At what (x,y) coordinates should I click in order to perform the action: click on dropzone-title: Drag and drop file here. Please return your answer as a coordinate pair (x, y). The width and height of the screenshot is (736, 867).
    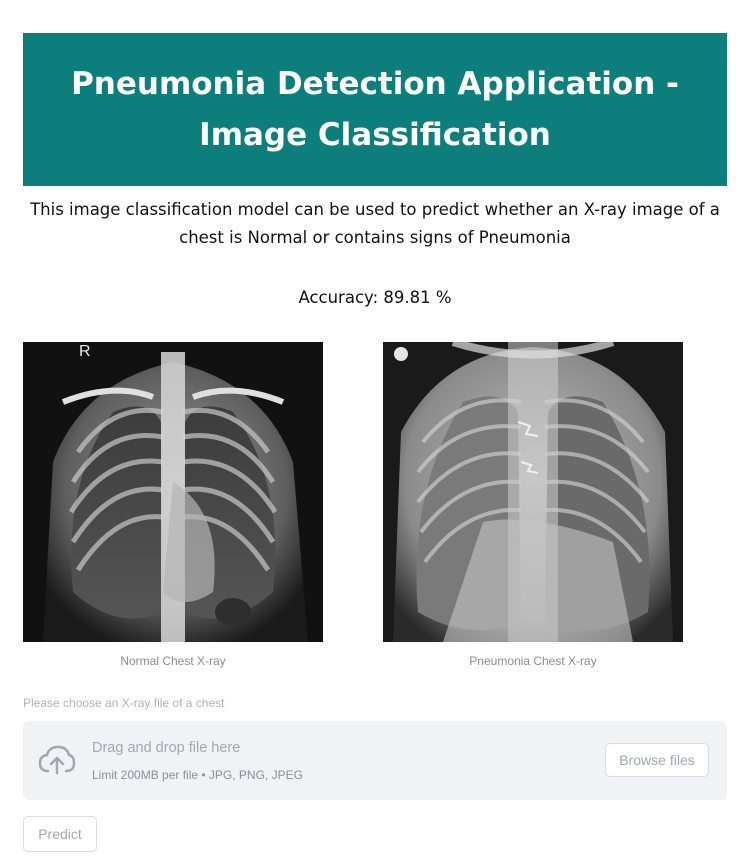
    Looking at the image, I should click on (166, 748).